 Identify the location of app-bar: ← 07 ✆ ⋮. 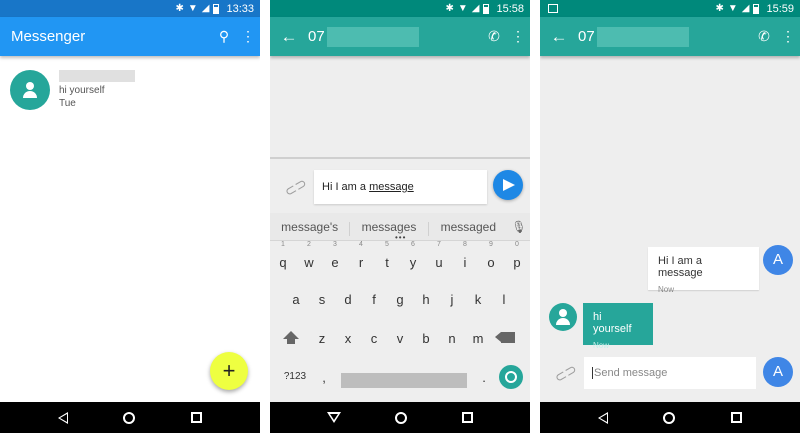
(400, 36).